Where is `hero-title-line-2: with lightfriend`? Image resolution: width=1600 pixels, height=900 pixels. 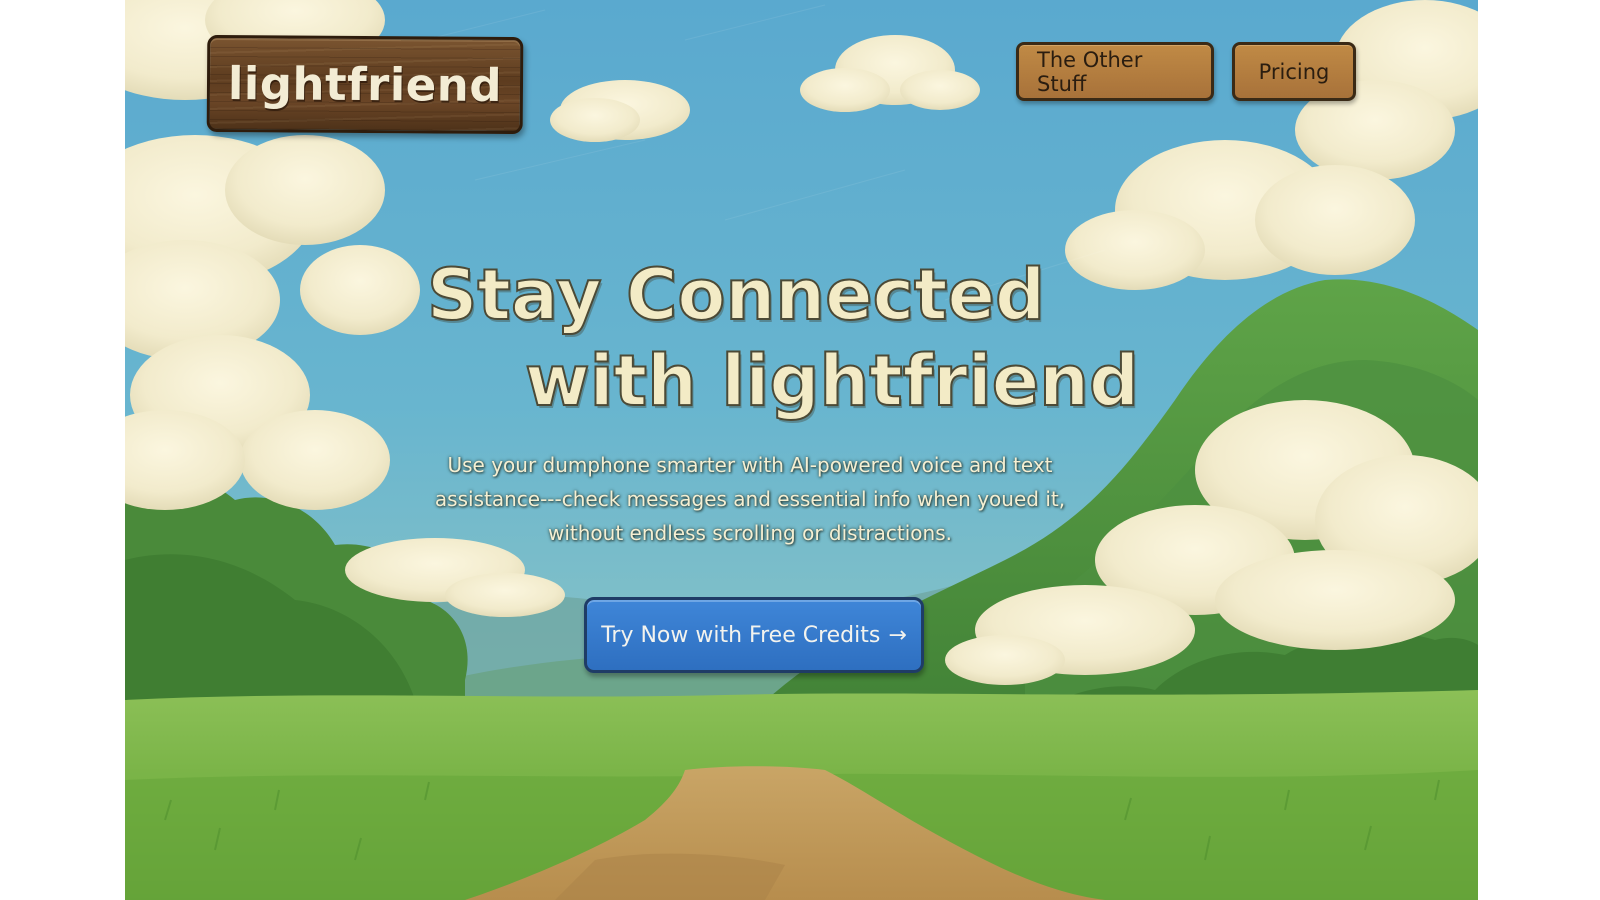
hero-title-line-2: with lightfriend is located at coordinates (832, 381).